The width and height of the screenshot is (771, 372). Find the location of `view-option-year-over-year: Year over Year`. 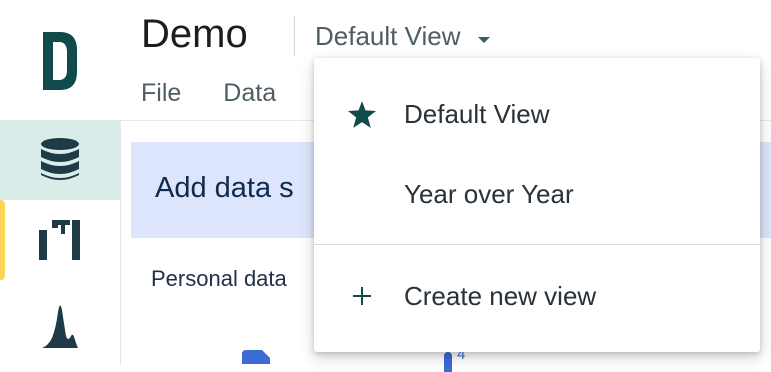

view-option-year-over-year: Year over Year is located at coordinates (537, 194).